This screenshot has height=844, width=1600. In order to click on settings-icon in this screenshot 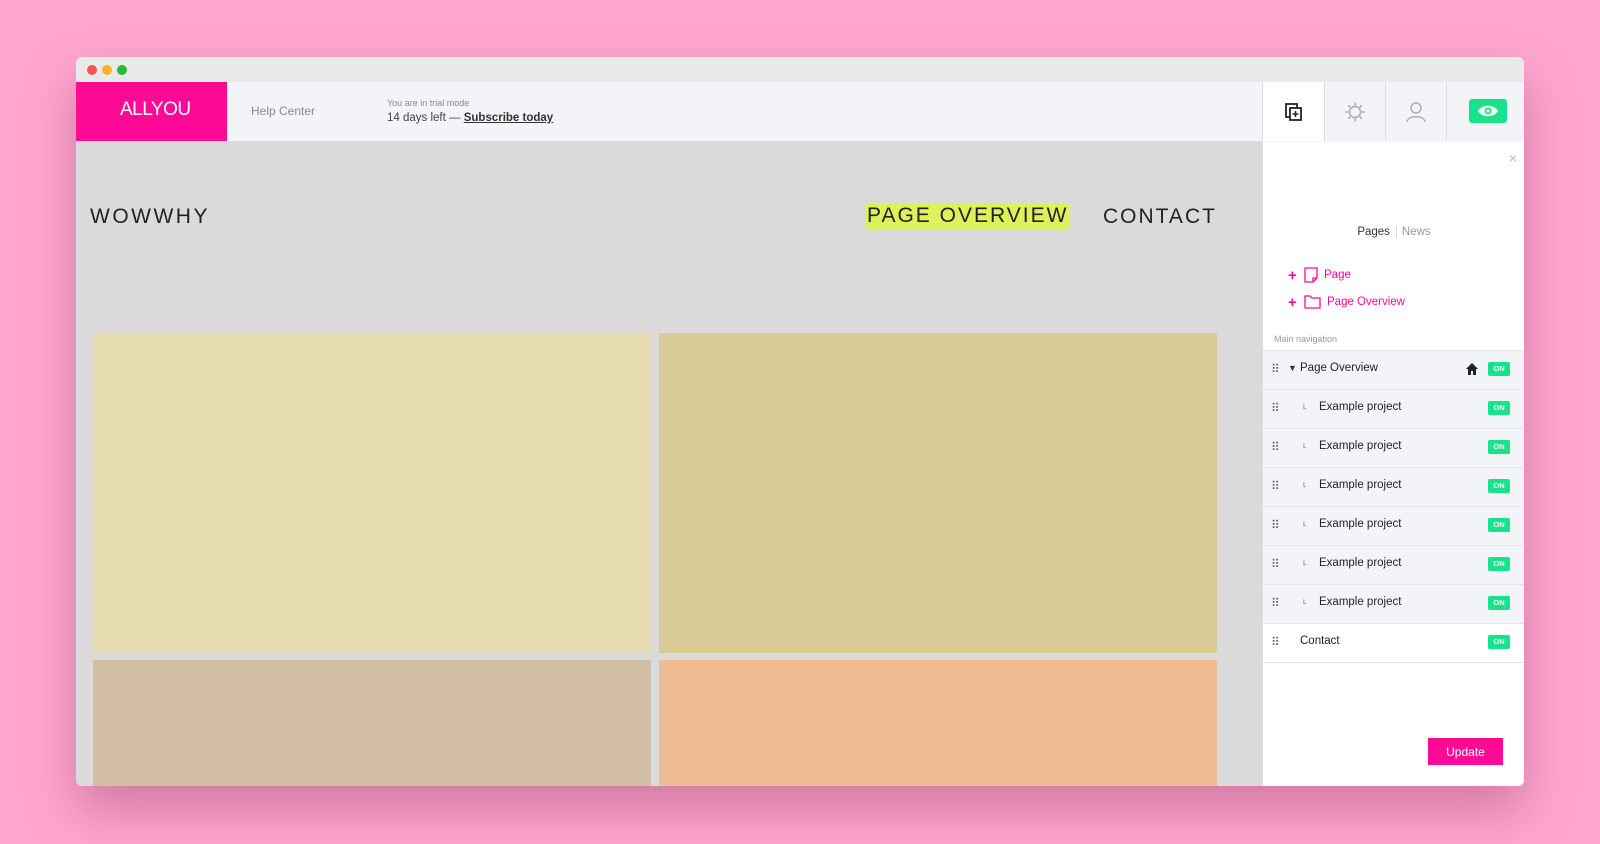, I will do `click(1354, 111)`.